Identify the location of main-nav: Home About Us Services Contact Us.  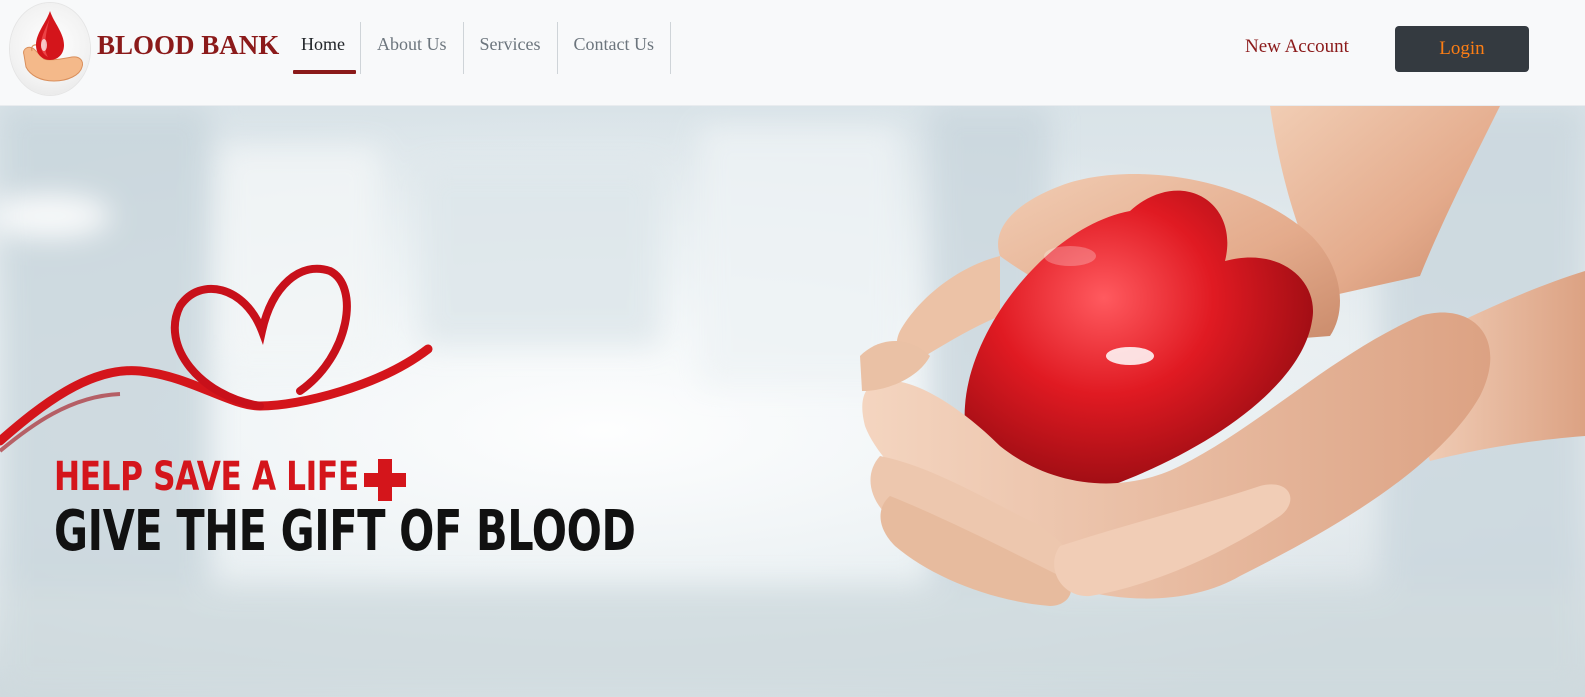
(481, 48).